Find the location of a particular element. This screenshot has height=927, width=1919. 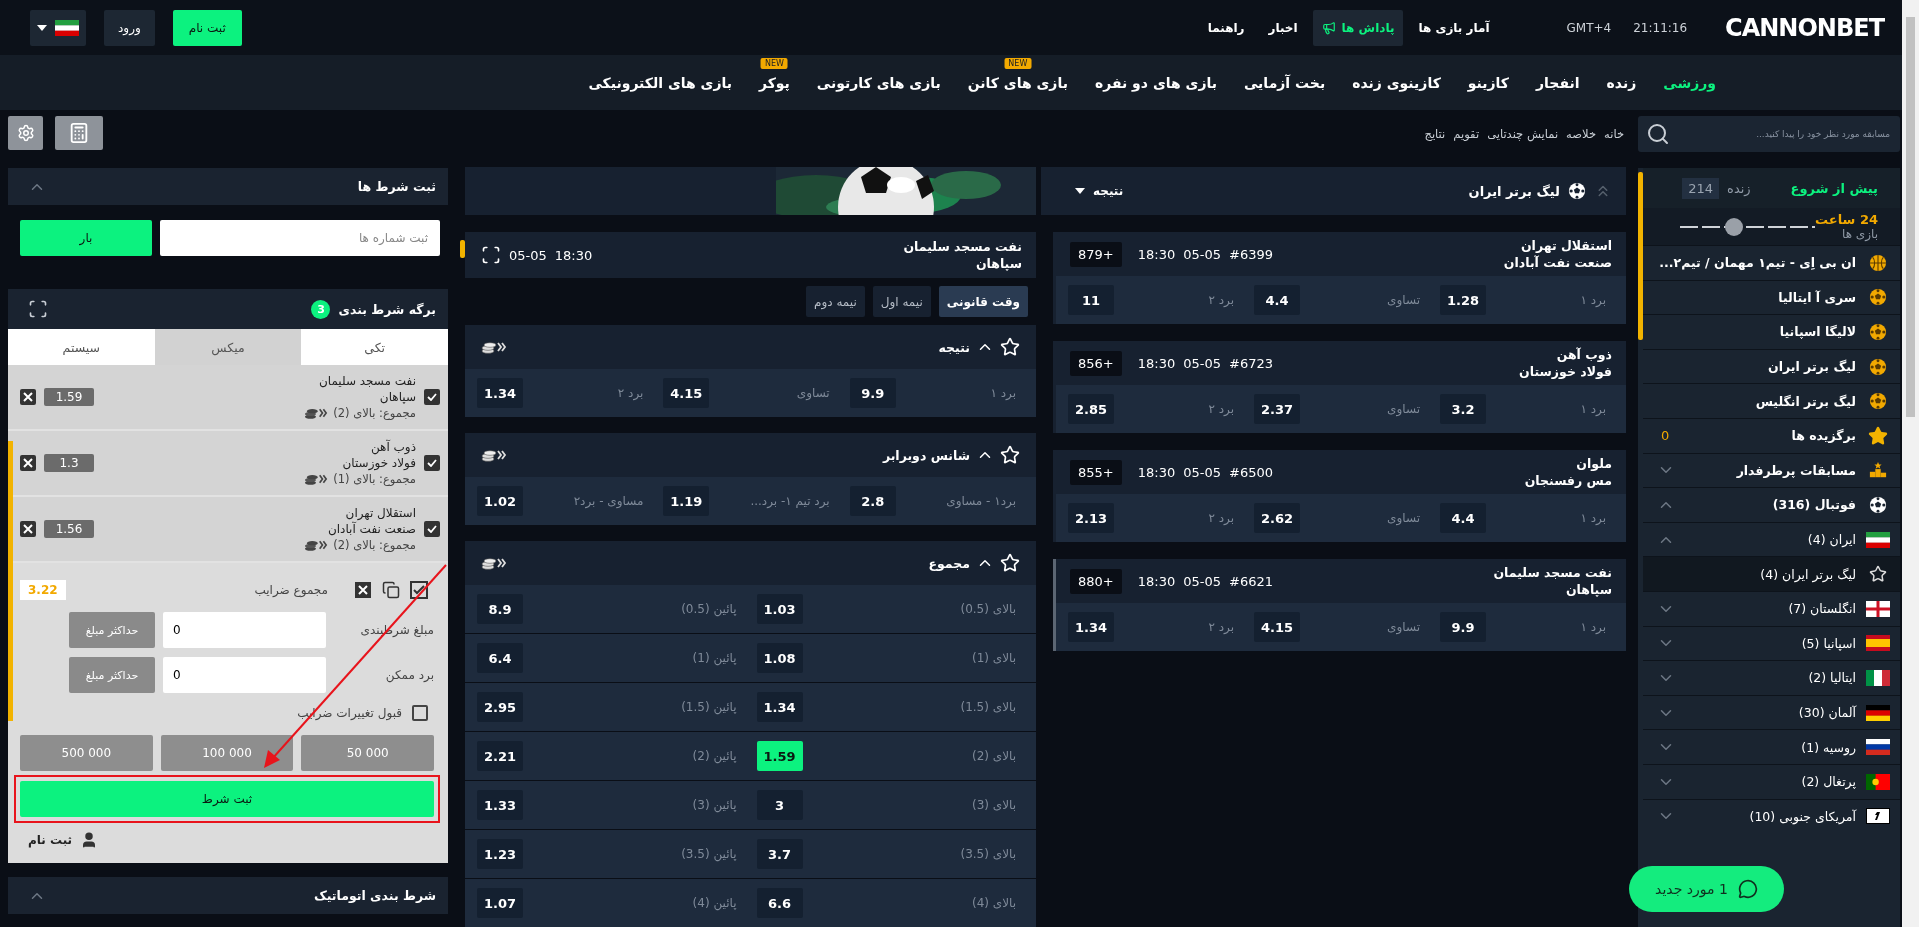

breadcrumb-link: خلاصه is located at coordinates (1581, 134).